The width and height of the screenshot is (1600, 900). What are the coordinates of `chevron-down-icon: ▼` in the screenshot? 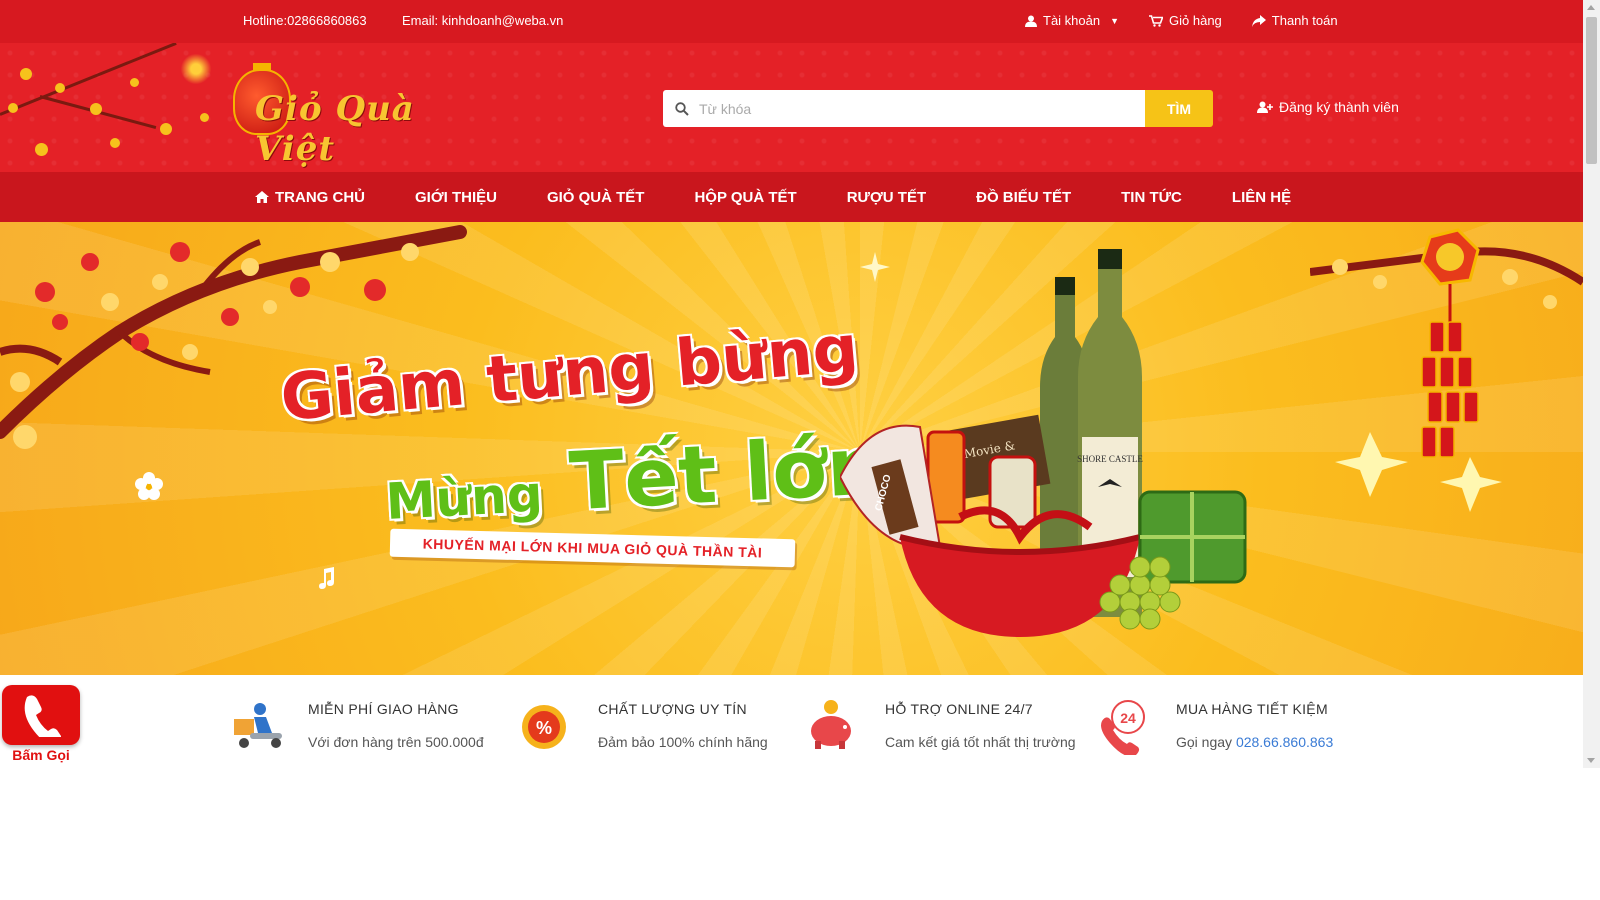 It's located at (1115, 20).